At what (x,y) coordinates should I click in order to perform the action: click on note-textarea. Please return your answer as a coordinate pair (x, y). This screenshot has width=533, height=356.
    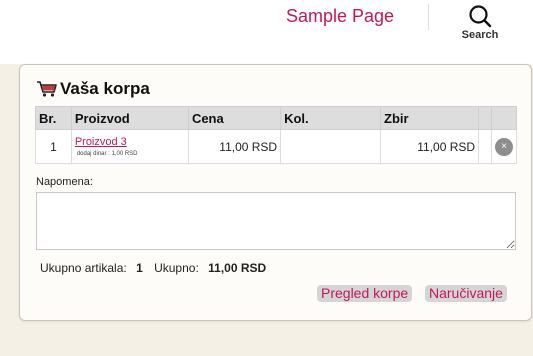
    Looking at the image, I should click on (276, 221).